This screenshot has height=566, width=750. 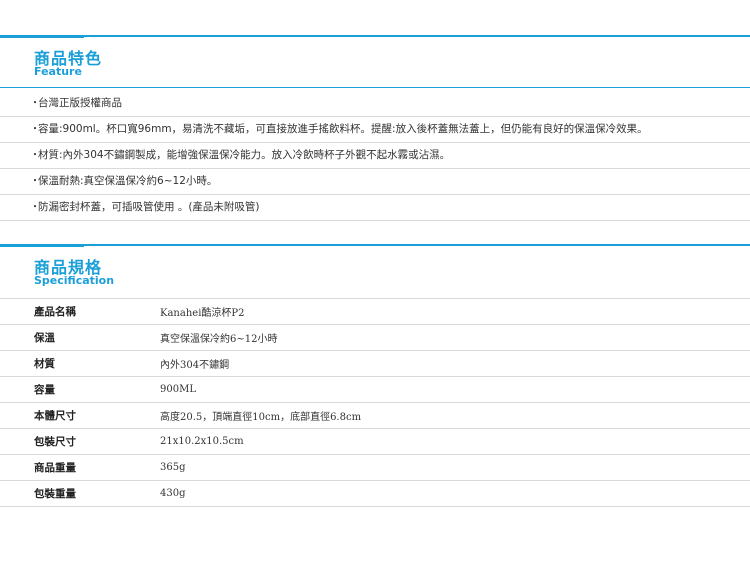 I want to click on spec-label: 包裝尺寸, so click(x=80, y=441).